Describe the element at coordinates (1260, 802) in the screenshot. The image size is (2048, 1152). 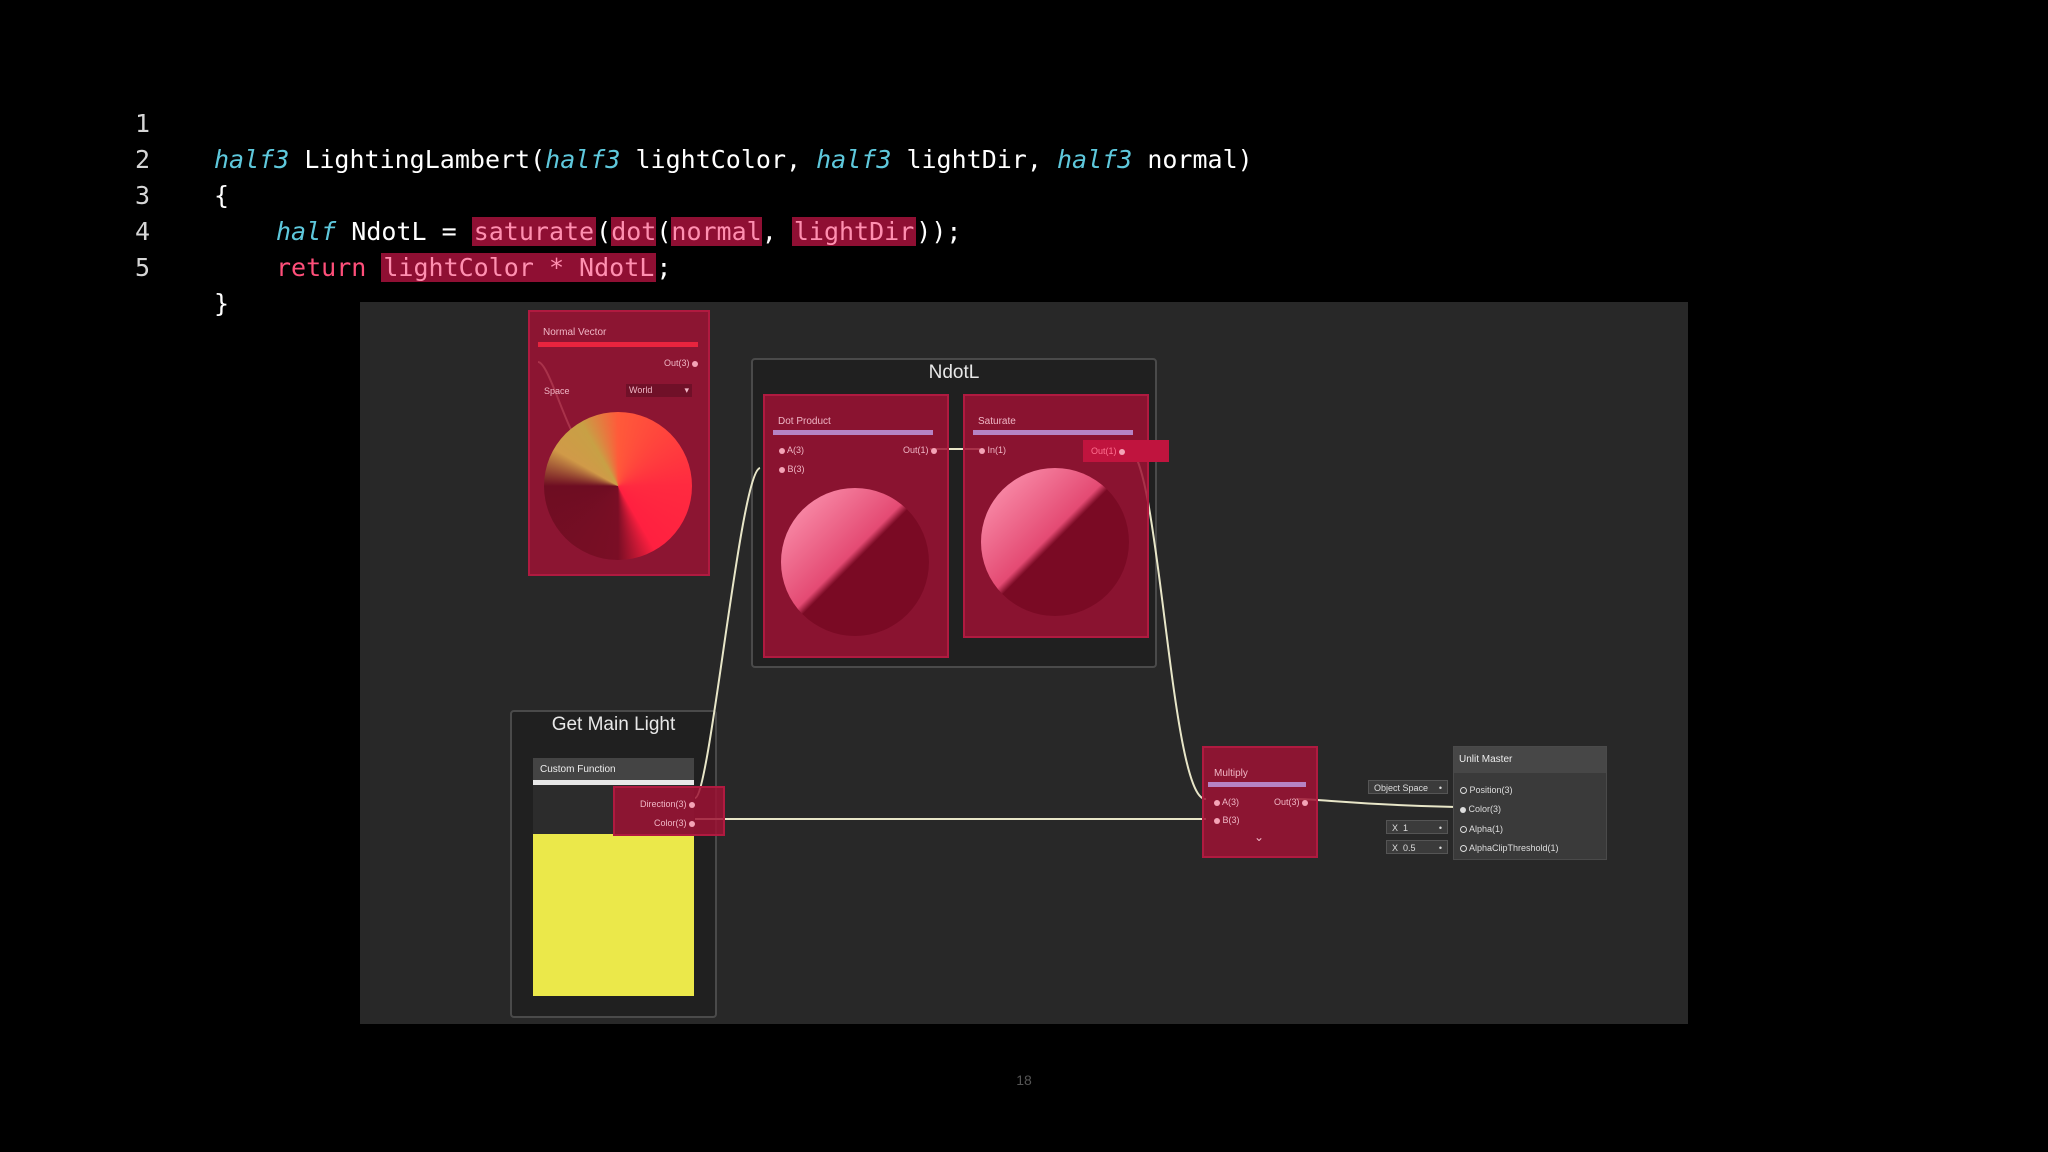
I see `multiply-node: Multiply A(3) B(3) Out(3) ⌄` at that location.